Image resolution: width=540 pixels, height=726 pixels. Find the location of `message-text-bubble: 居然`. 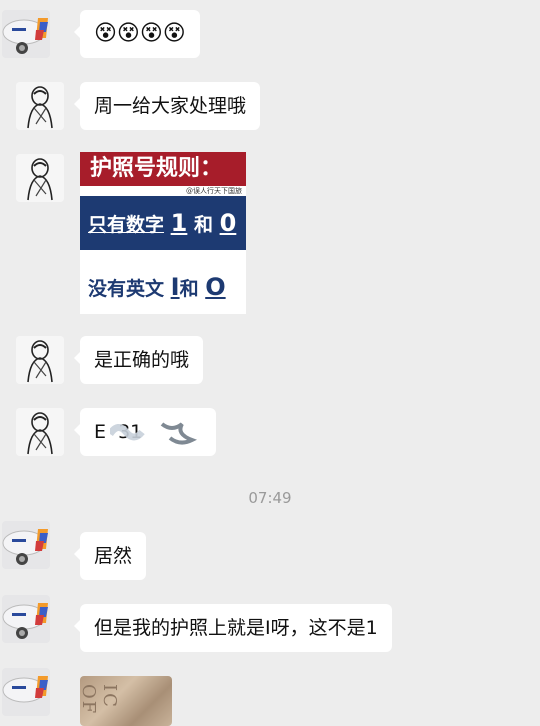

message-text-bubble: 居然 is located at coordinates (110, 556).